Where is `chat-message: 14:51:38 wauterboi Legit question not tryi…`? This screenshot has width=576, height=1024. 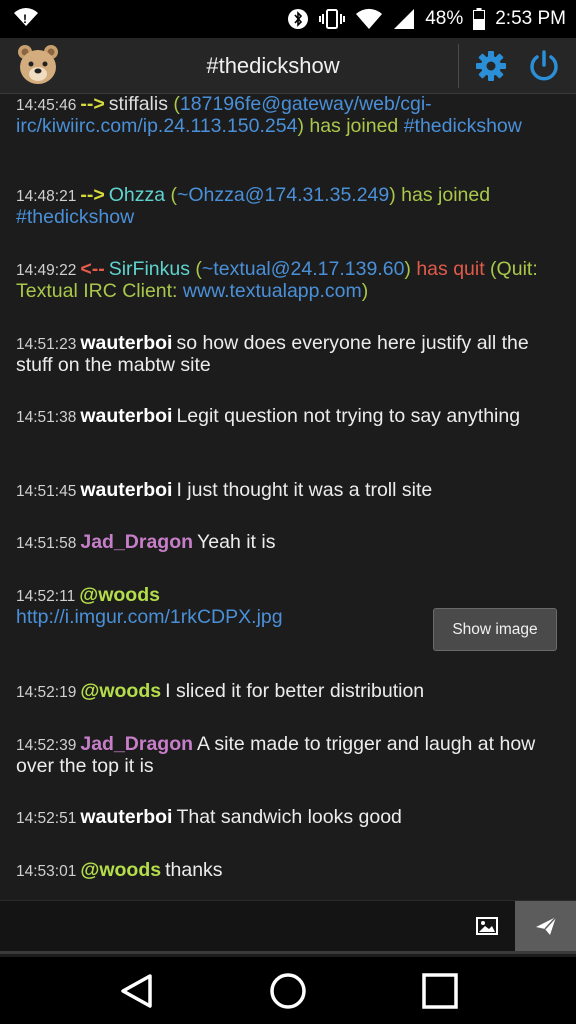
chat-message: 14:51:38 wauterboi Legit question not tryi… is located at coordinates (286, 417).